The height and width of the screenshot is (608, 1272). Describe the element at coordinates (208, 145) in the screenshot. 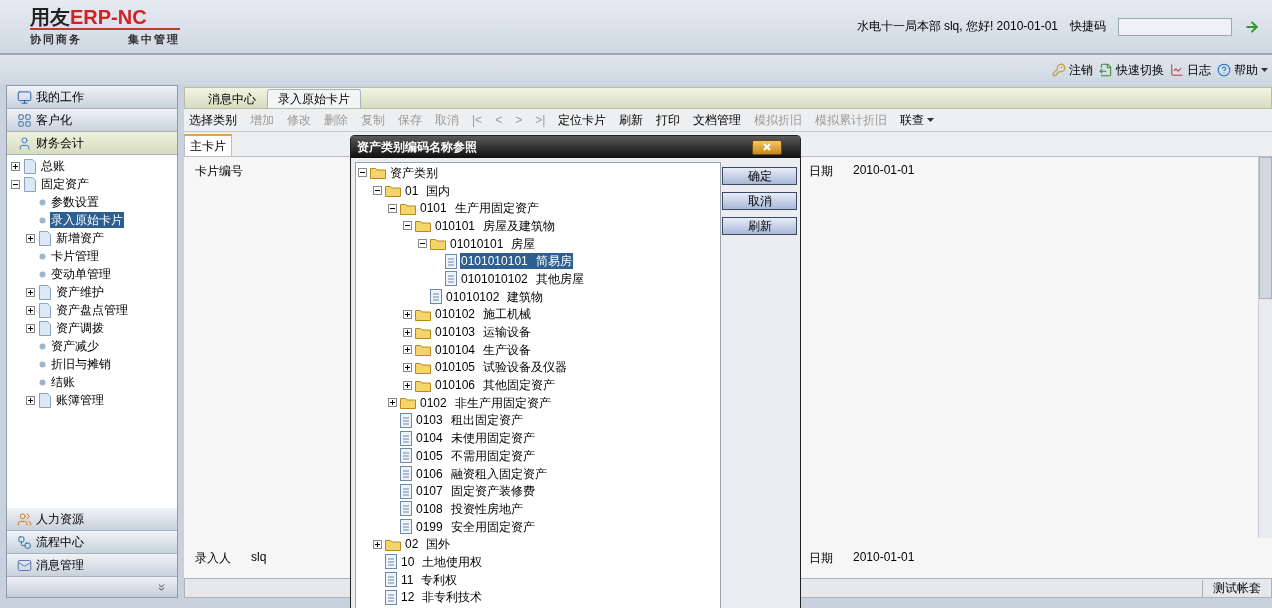

I see `tab: 主卡片` at that location.